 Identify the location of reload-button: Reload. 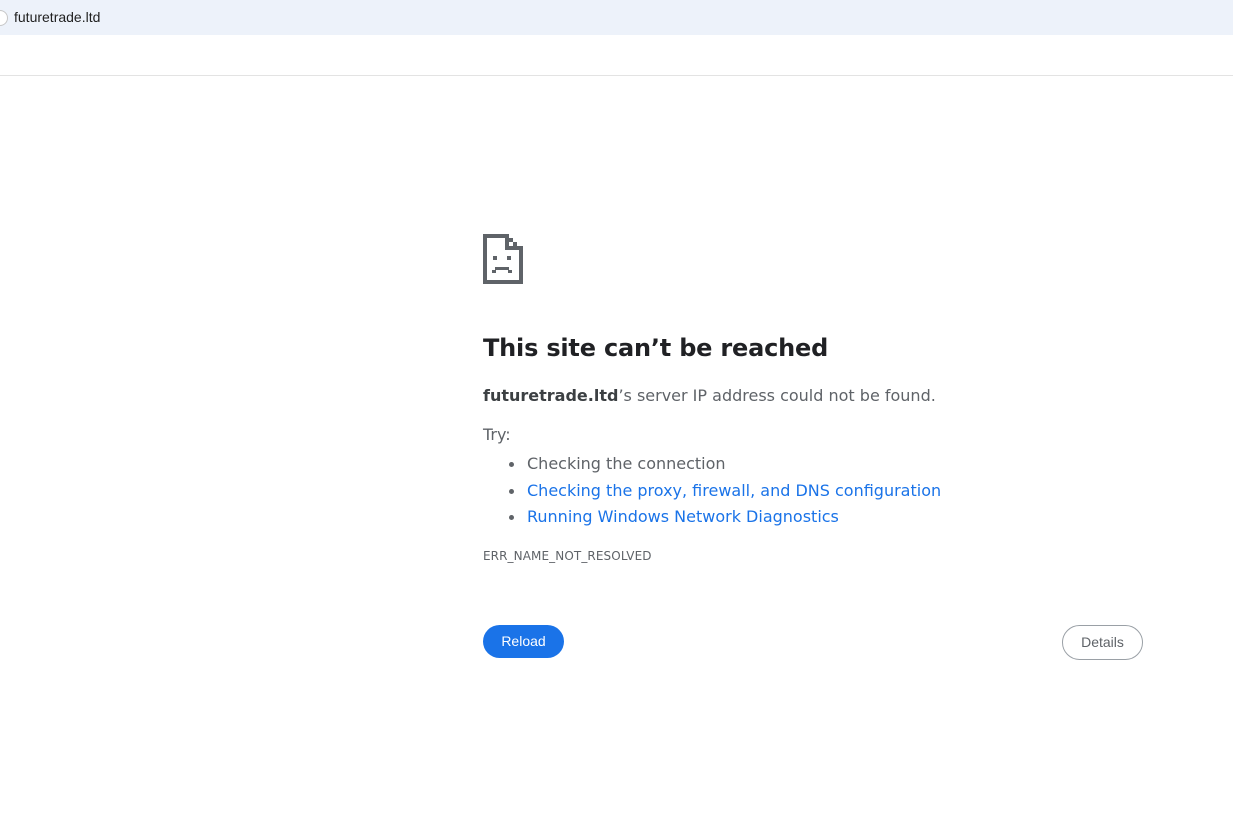
(523, 641).